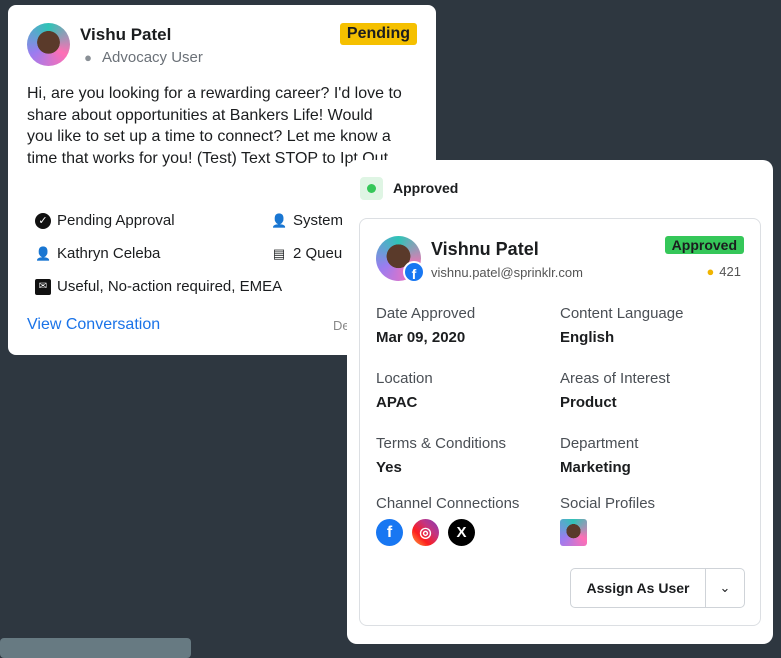 The height and width of the screenshot is (658, 781). I want to click on points: ● 421, so click(723, 271).